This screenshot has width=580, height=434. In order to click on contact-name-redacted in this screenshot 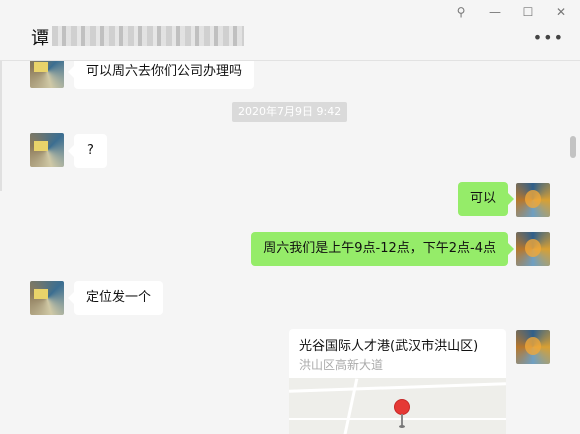, I will do `click(148, 36)`.